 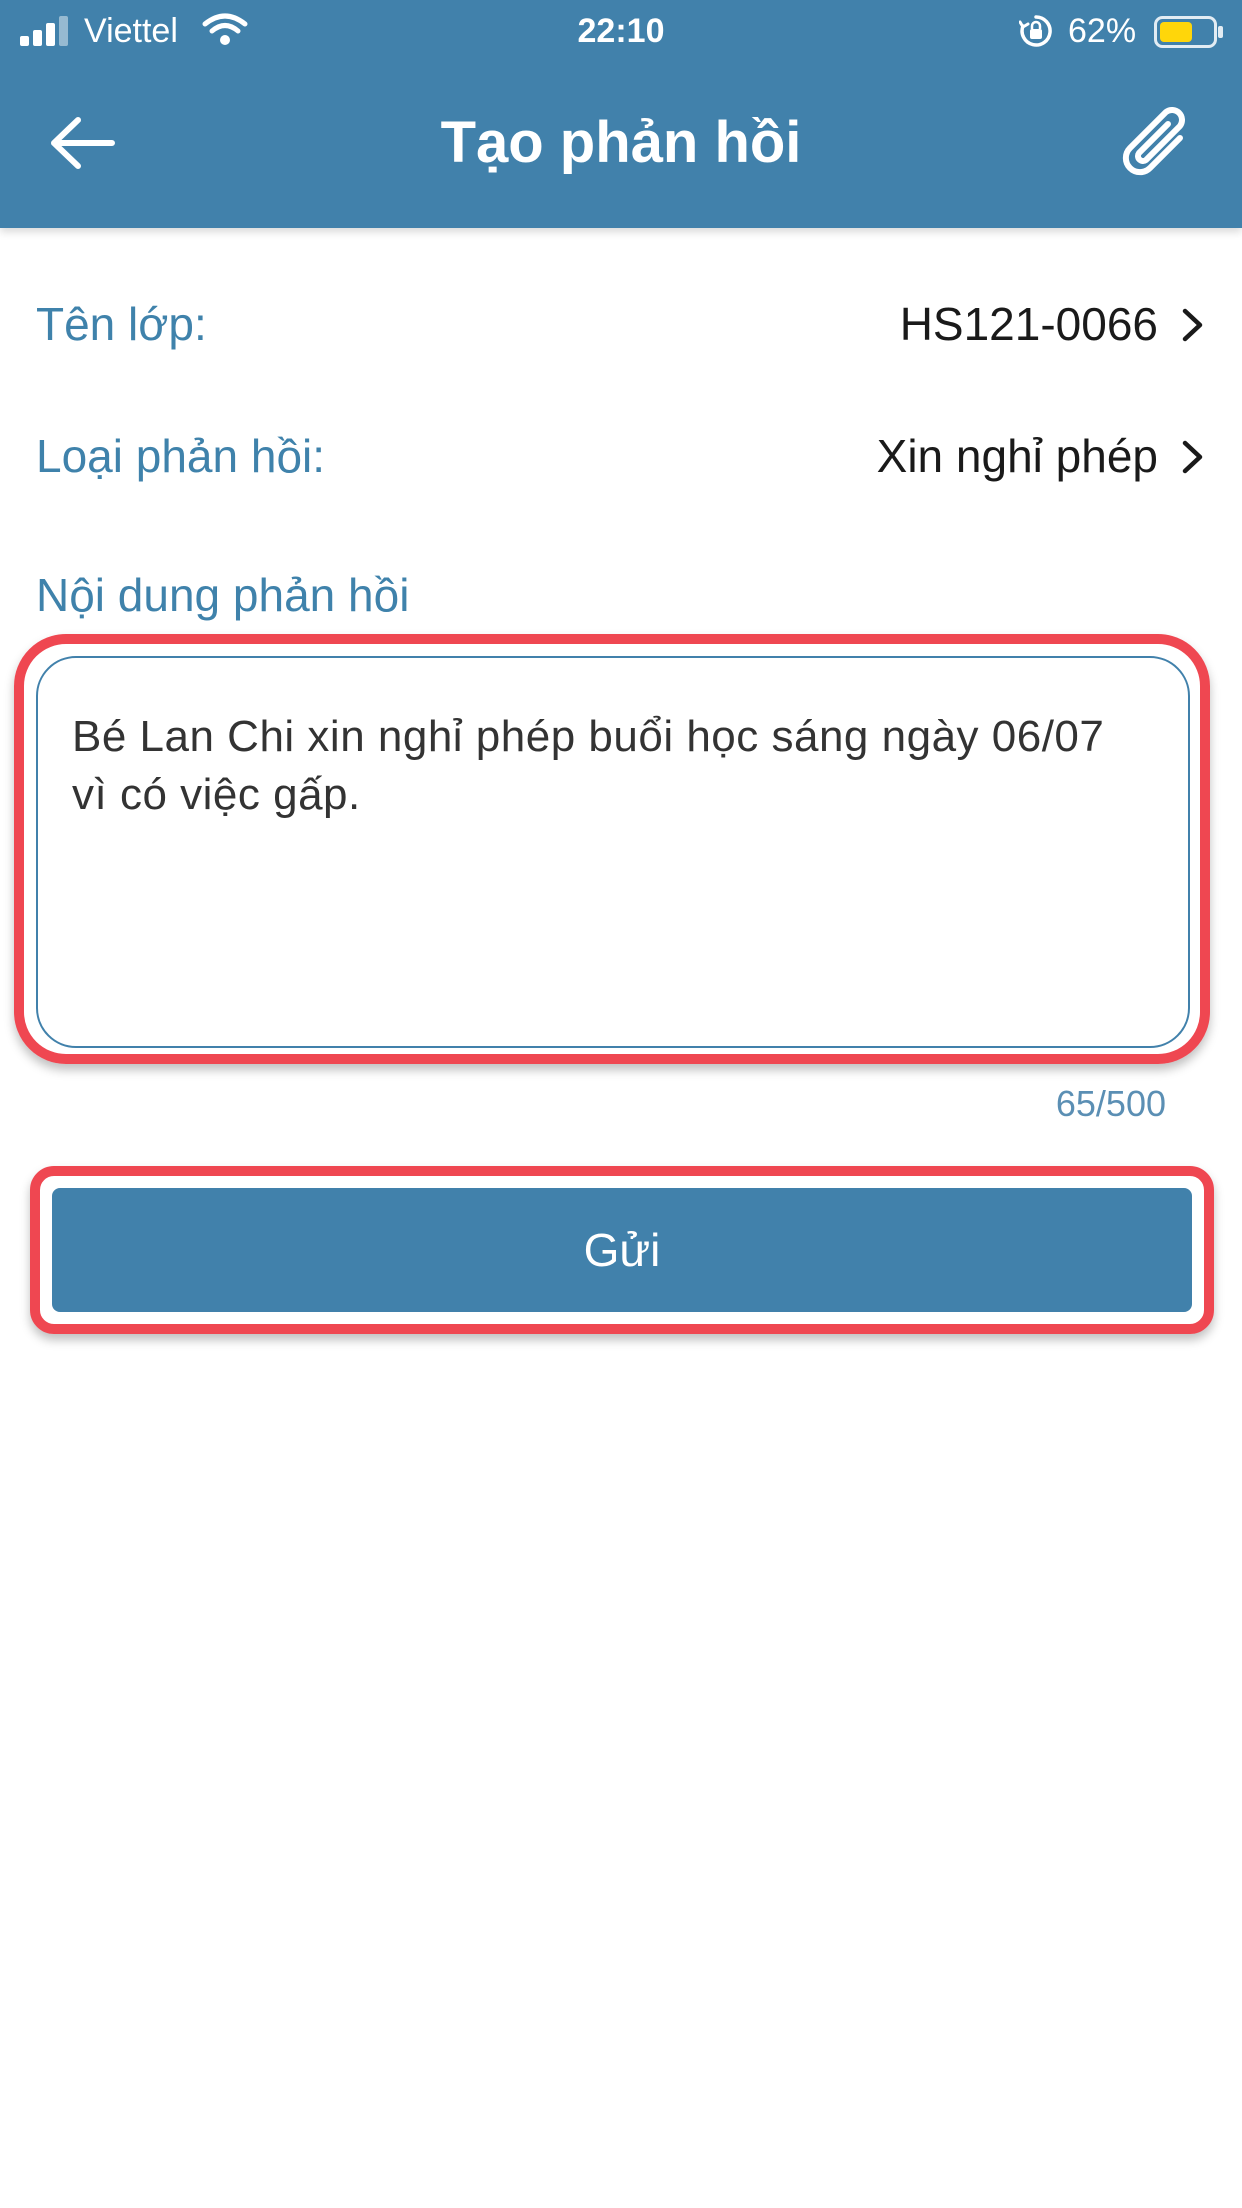 What do you see at coordinates (1102, 31) in the screenshot?
I see `battery-percent: 62%` at bounding box center [1102, 31].